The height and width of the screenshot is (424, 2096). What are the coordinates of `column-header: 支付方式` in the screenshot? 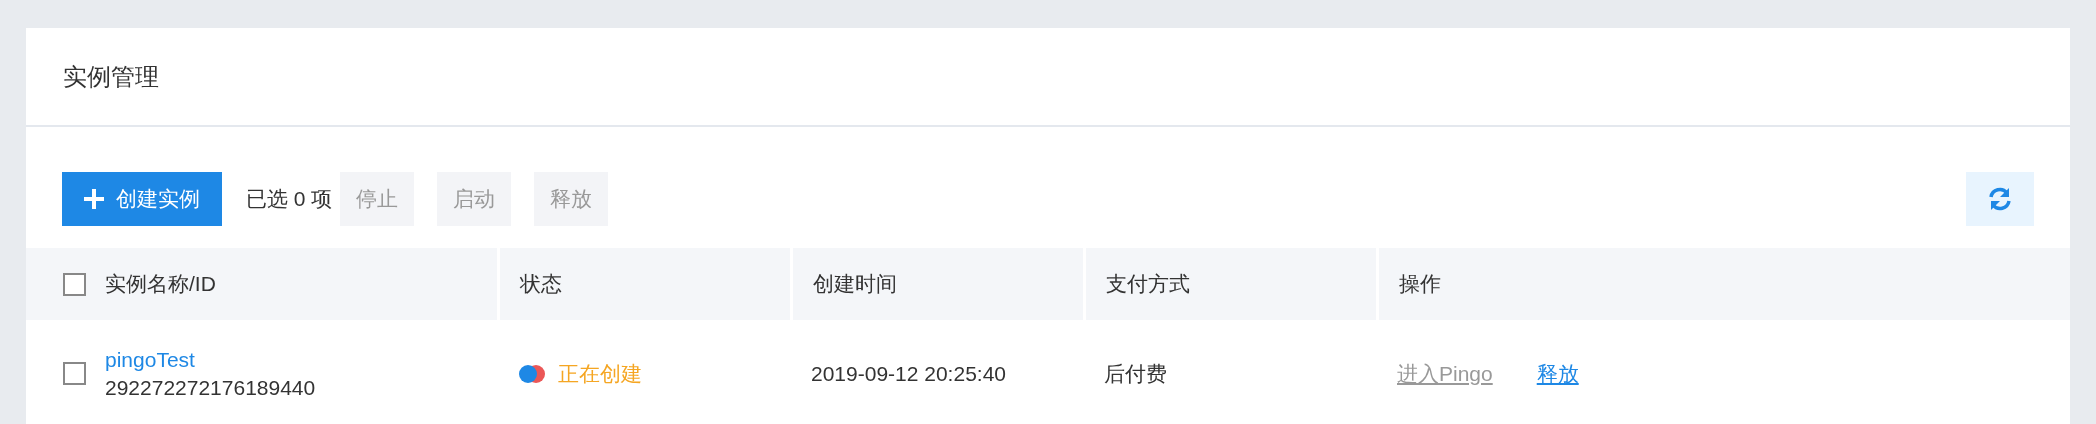 It's located at (1147, 284).